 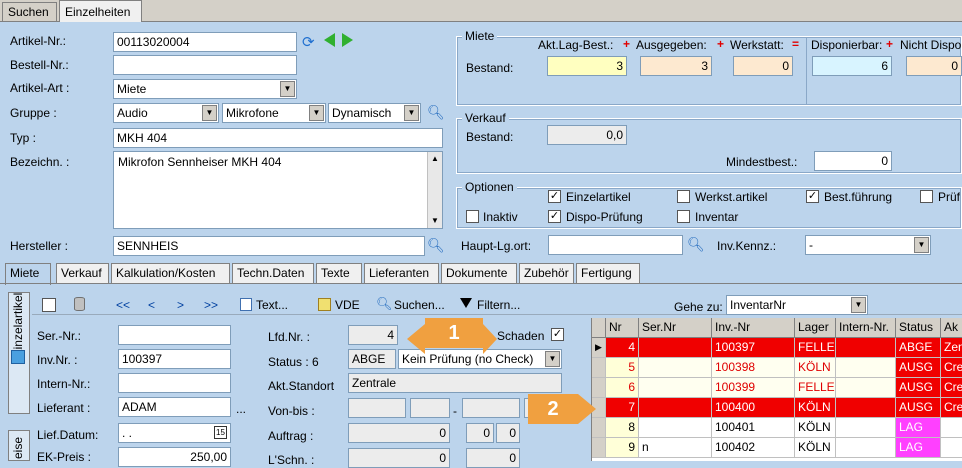 I want to click on einzelartikel-checkbox: ✓, so click(x=554, y=196).